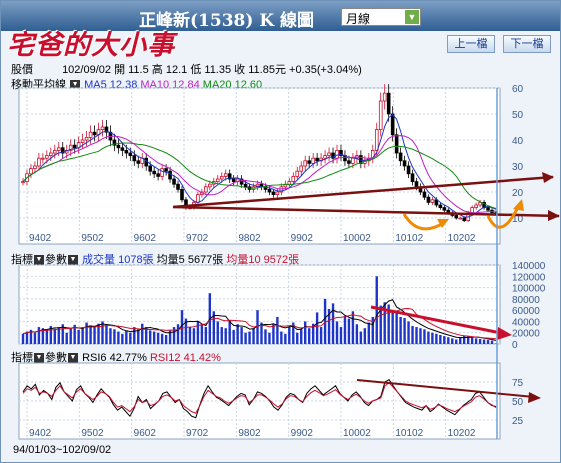 The width and height of the screenshot is (561, 463). What do you see at coordinates (357, 238) in the screenshot?
I see `price-x-tick-label: 10002` at bounding box center [357, 238].